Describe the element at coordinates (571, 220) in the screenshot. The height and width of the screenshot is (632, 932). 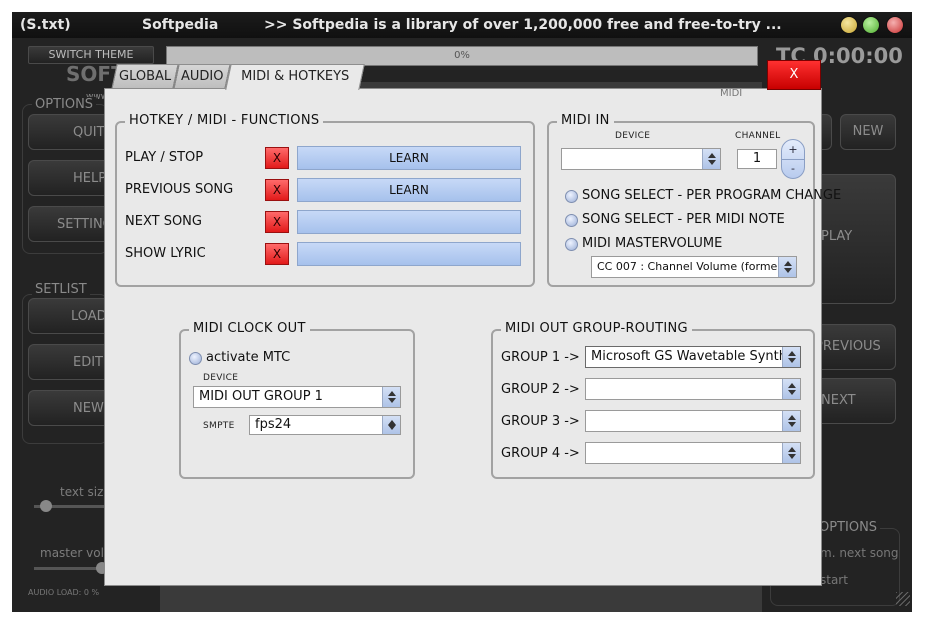
I see `song-select-note-radio` at that location.